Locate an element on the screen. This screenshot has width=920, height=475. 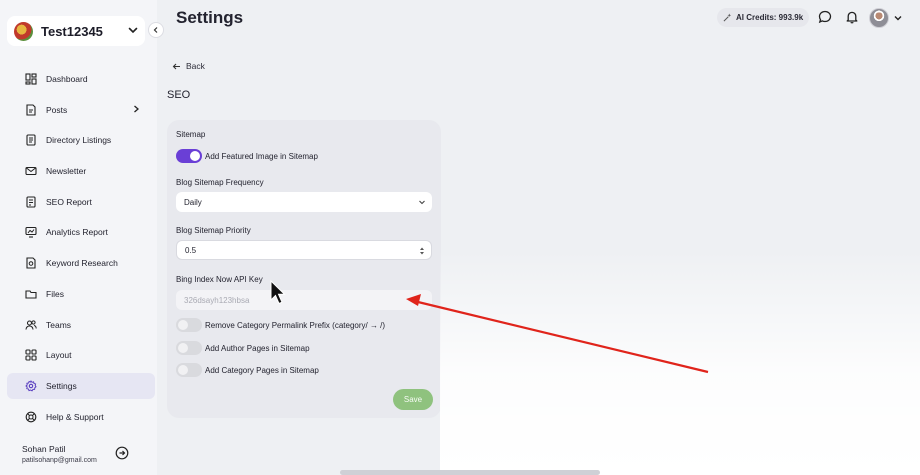
sidebar-item-label: Posts is located at coordinates (57, 109).